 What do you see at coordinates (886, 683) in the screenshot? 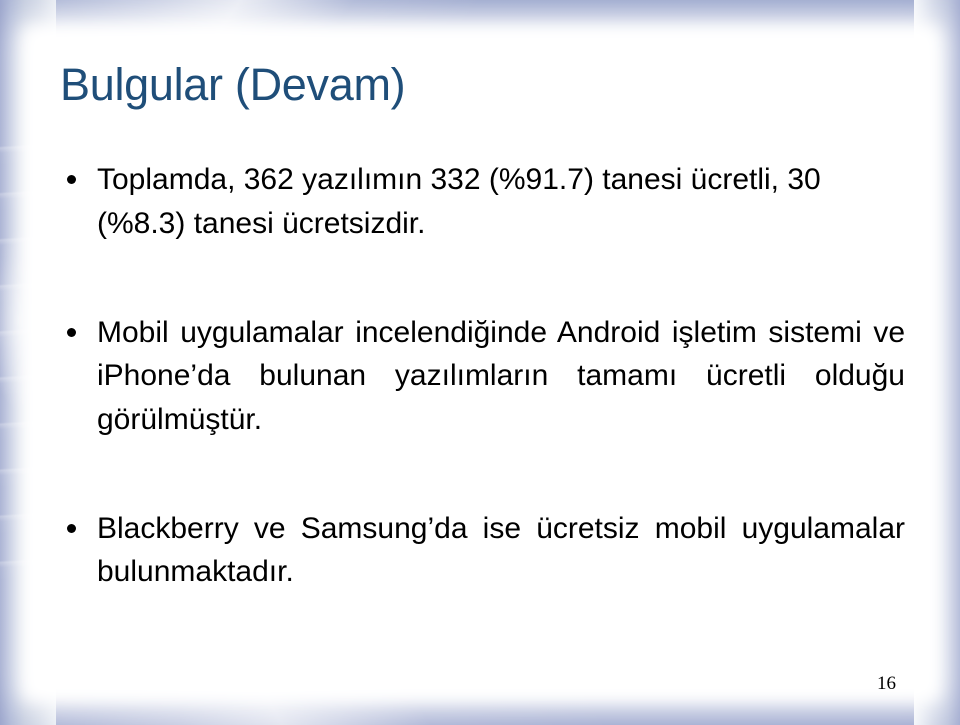
I see `page-number: 16` at bounding box center [886, 683].